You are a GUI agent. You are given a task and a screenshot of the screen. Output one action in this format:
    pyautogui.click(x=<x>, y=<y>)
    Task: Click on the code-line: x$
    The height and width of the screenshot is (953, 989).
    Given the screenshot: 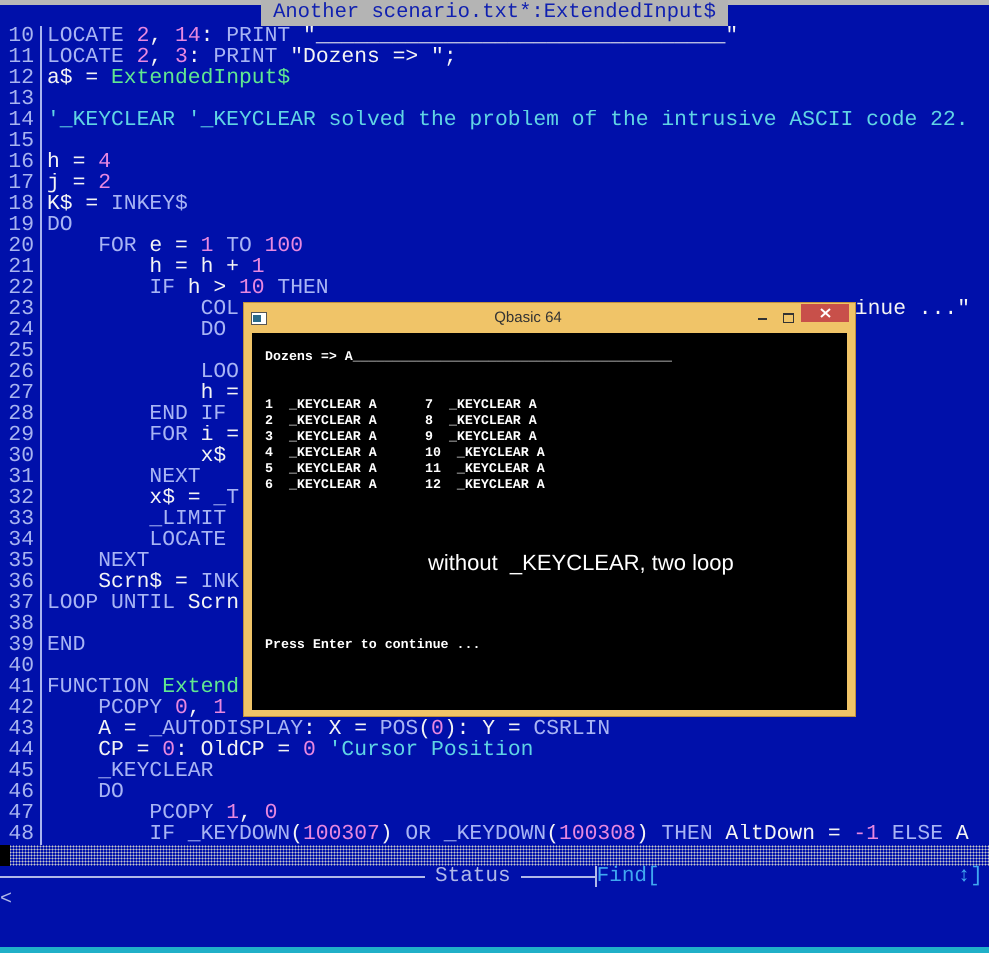 What is the action you would take?
    pyautogui.click(x=213, y=456)
    